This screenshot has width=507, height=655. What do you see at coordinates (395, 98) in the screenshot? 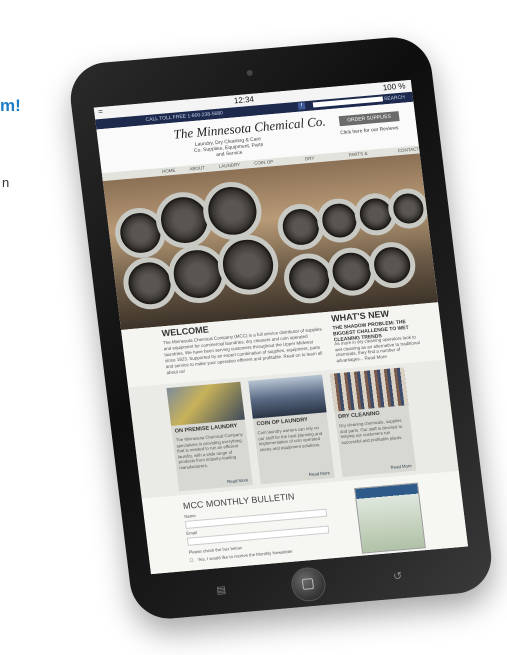
I see `search-label: SEARCH` at bounding box center [395, 98].